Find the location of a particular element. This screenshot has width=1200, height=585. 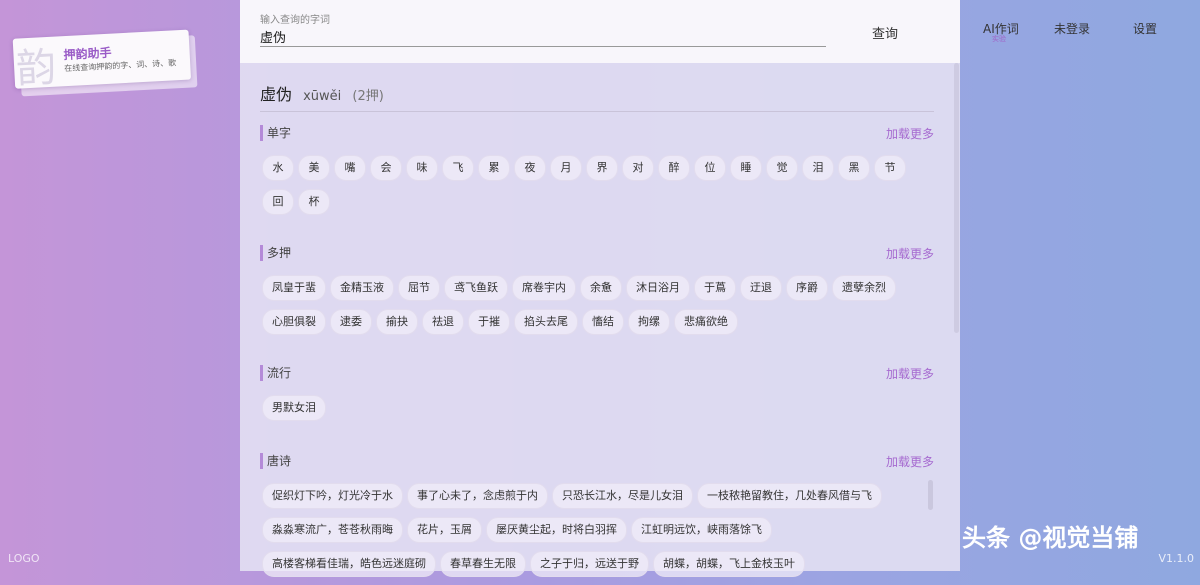

app-logo-card: 韵 押韵助手 在线查询押韵的字、词、诗、歌 is located at coordinates (105, 63).